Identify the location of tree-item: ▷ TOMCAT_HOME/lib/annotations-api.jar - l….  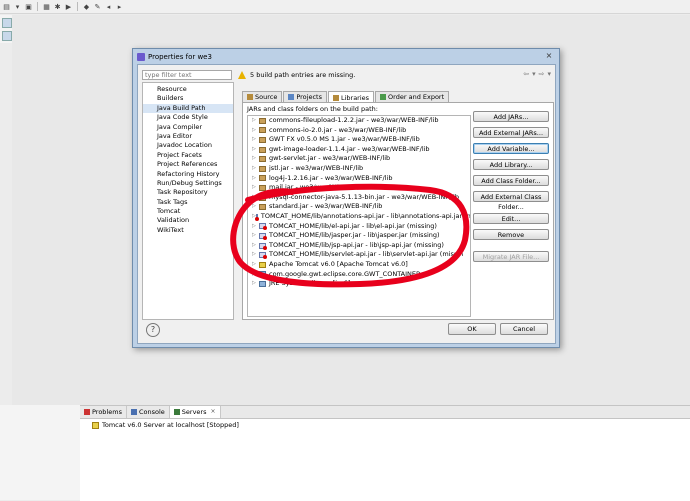
(359, 217).